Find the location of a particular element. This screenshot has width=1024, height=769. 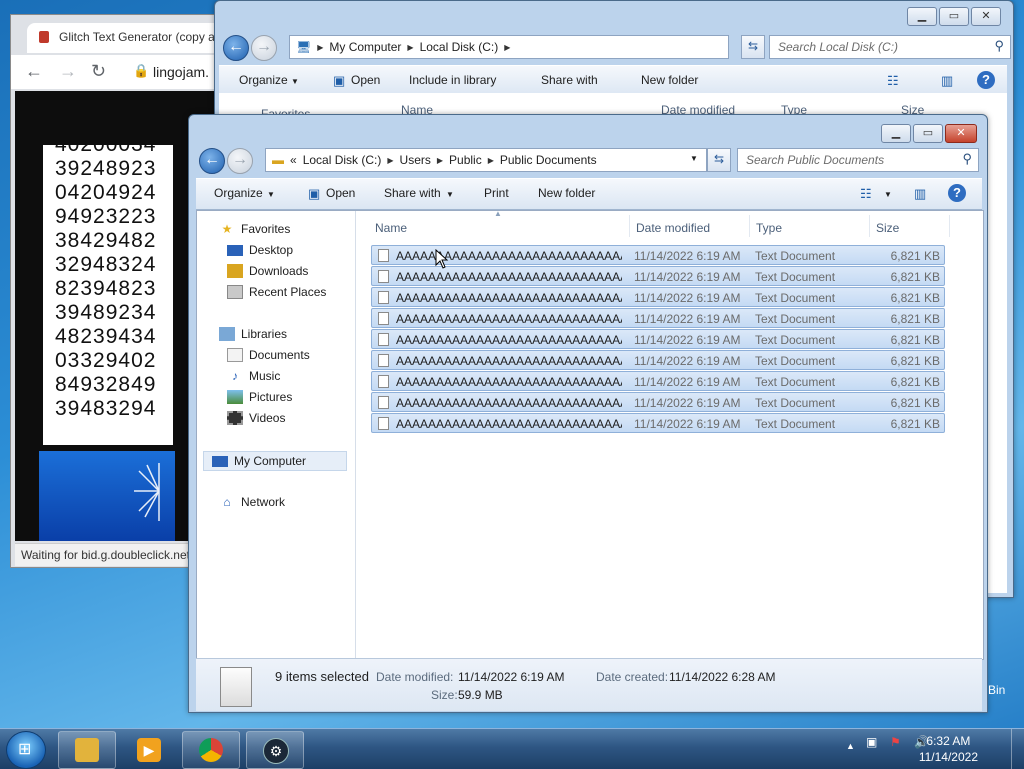

column-header-date: Date modified is located at coordinates (673, 228).